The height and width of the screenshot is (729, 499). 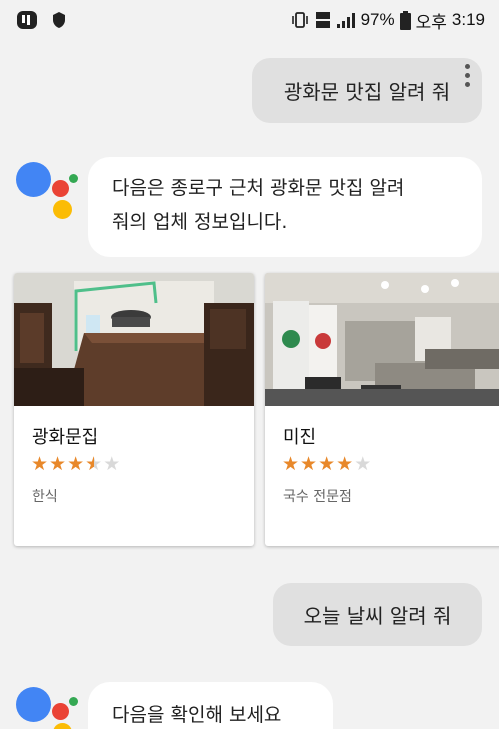 What do you see at coordinates (322, 20) in the screenshot?
I see `lte-icon` at bounding box center [322, 20].